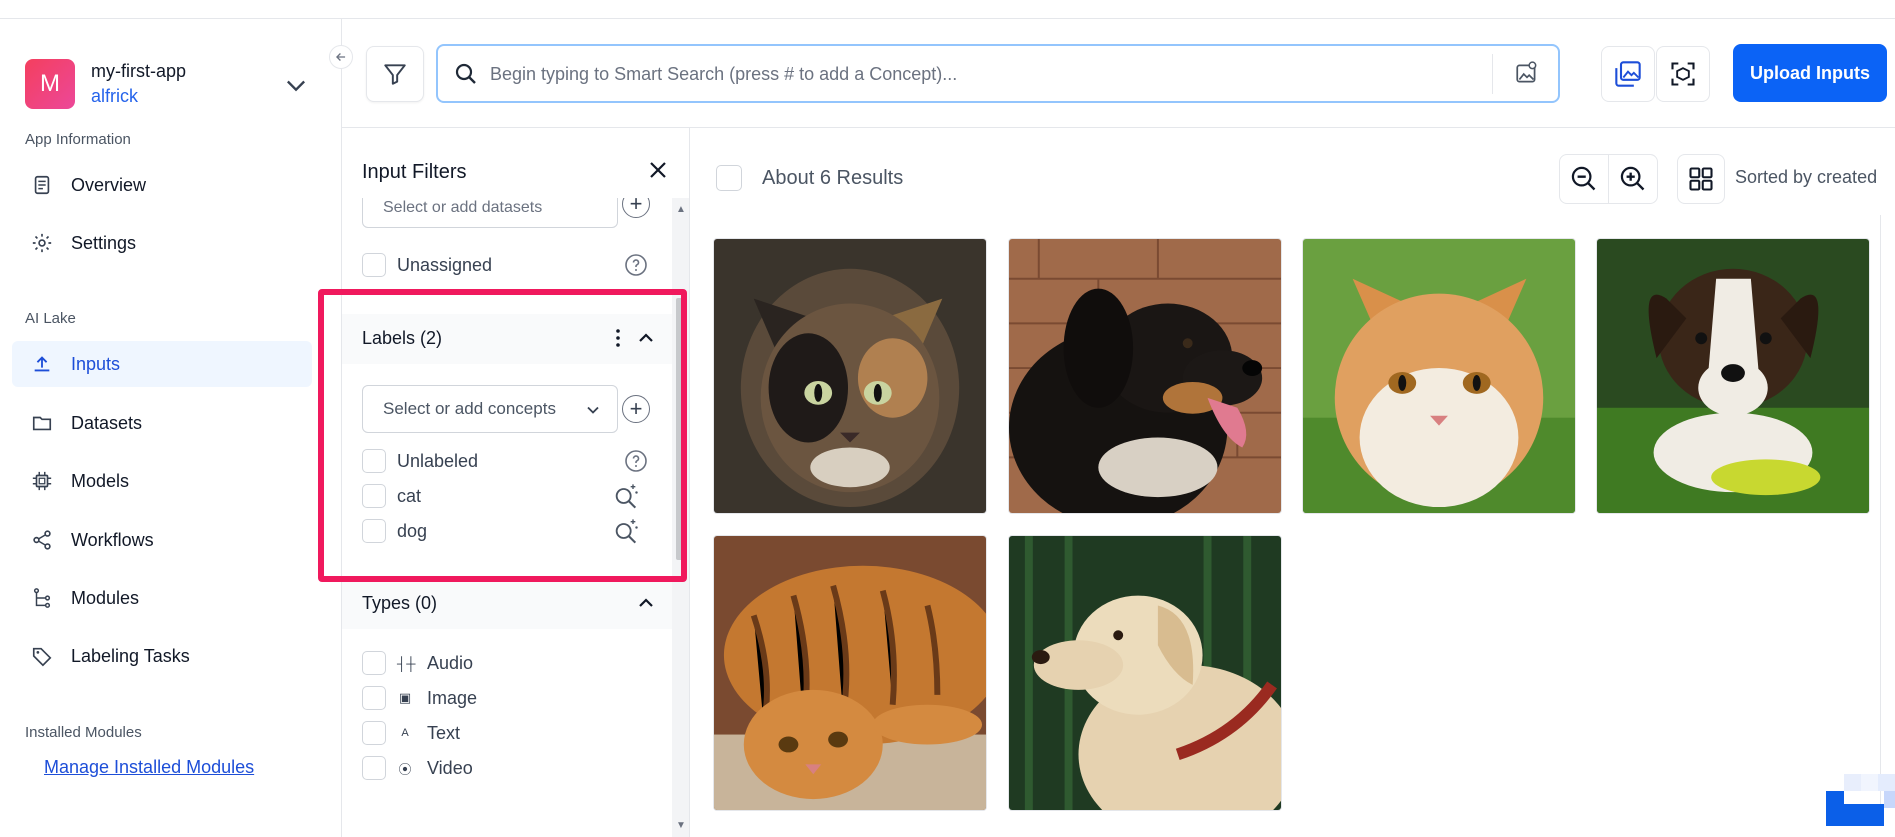 The width and height of the screenshot is (1895, 837). Describe the element at coordinates (162, 243) in the screenshot. I see `sidebar-item-settings: Settings` at that location.